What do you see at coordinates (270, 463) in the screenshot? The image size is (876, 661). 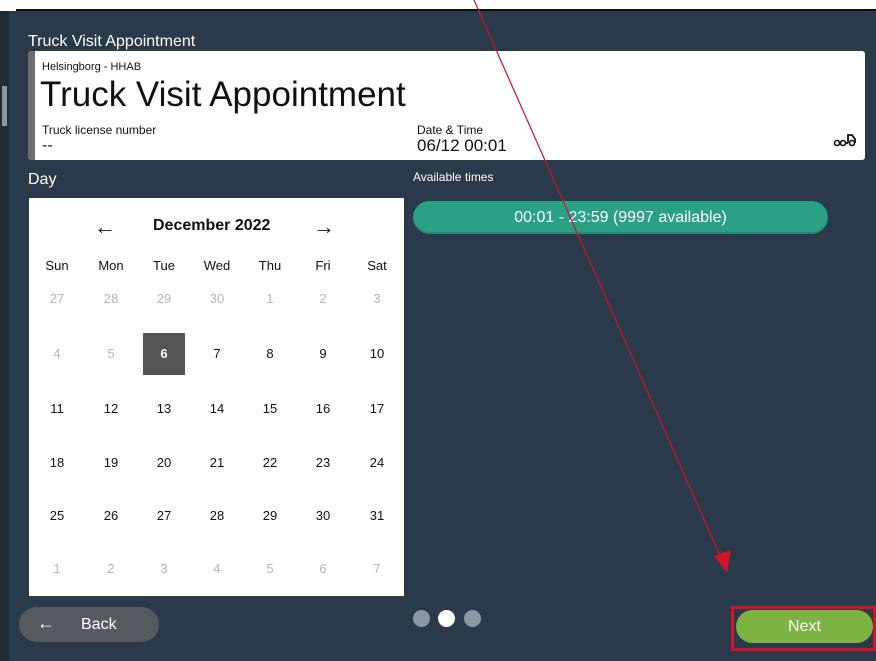 I see `calendar-day: 22` at bounding box center [270, 463].